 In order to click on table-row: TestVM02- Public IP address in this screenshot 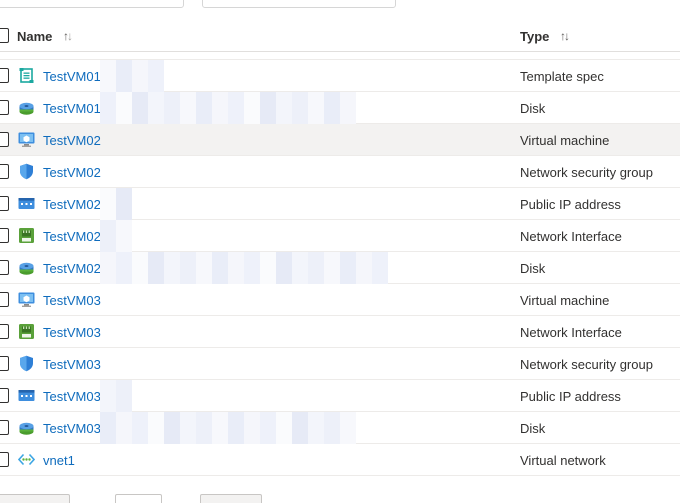, I will do `click(340, 204)`.